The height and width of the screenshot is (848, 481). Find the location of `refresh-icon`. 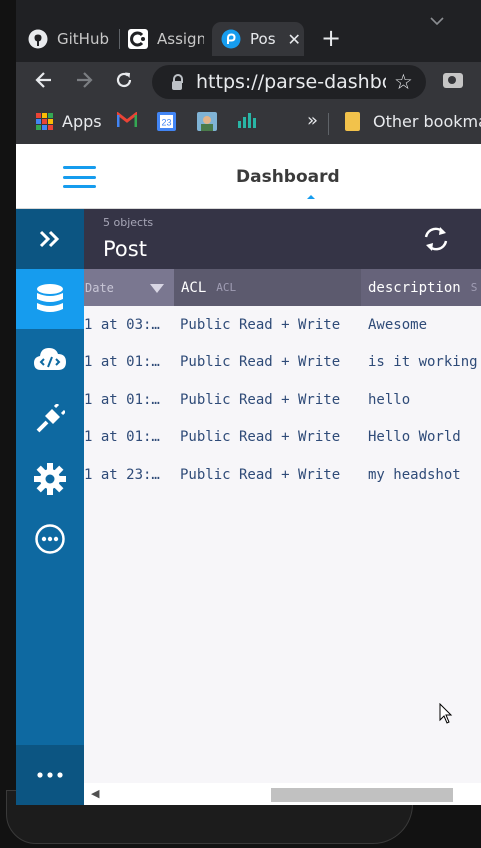

refresh-icon is located at coordinates (436, 239).